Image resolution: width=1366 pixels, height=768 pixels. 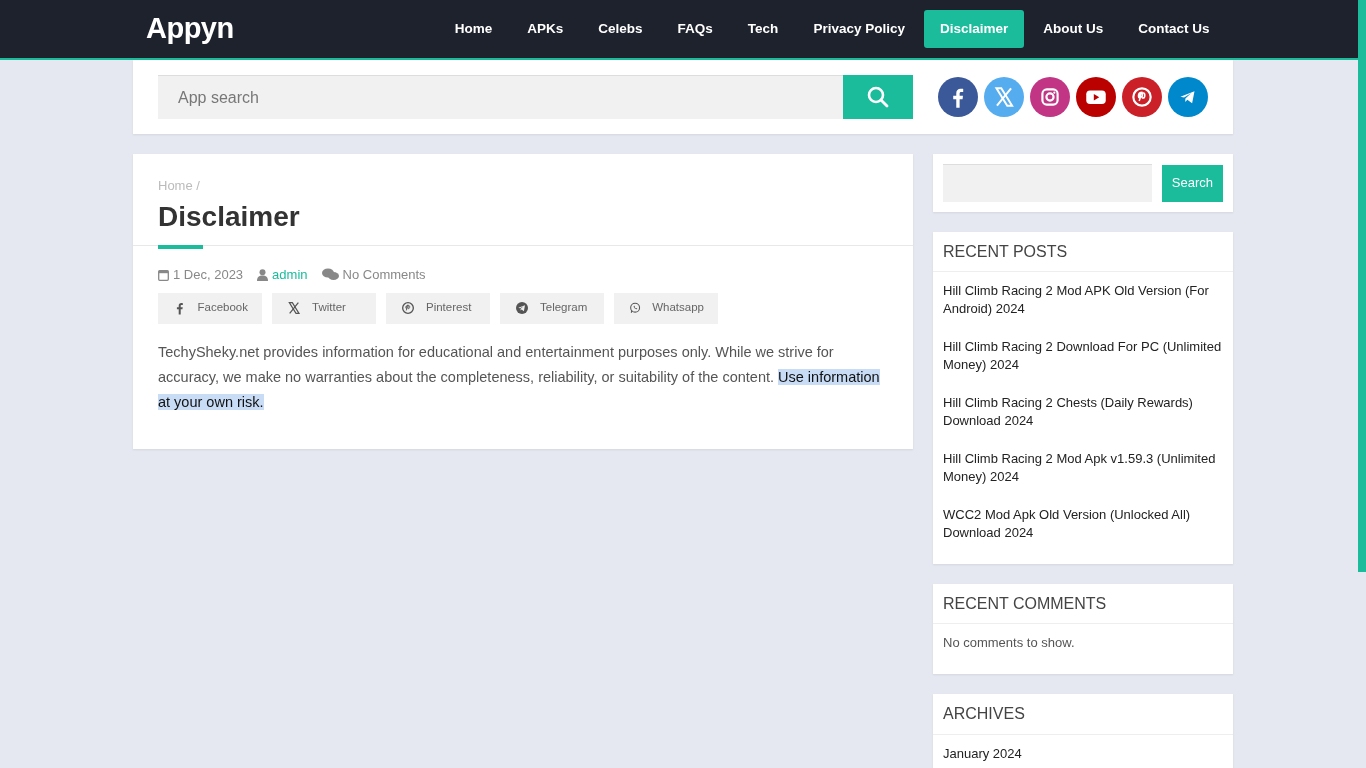 I want to click on post-link: WCC2 Mod Apk Old Version (Unlocked All) Download 2024, so click(x=1083, y=524).